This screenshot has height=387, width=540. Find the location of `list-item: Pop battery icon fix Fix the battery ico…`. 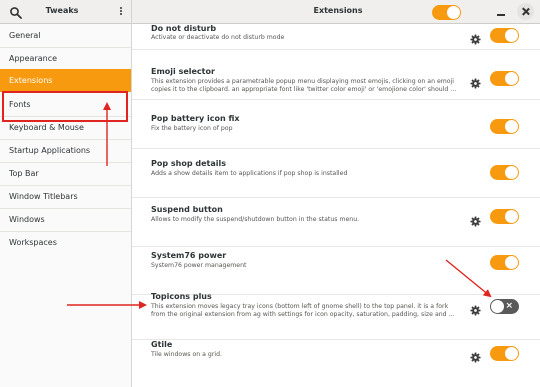

list-item: Pop battery icon fix Fix the battery ico… is located at coordinates (336, 125).